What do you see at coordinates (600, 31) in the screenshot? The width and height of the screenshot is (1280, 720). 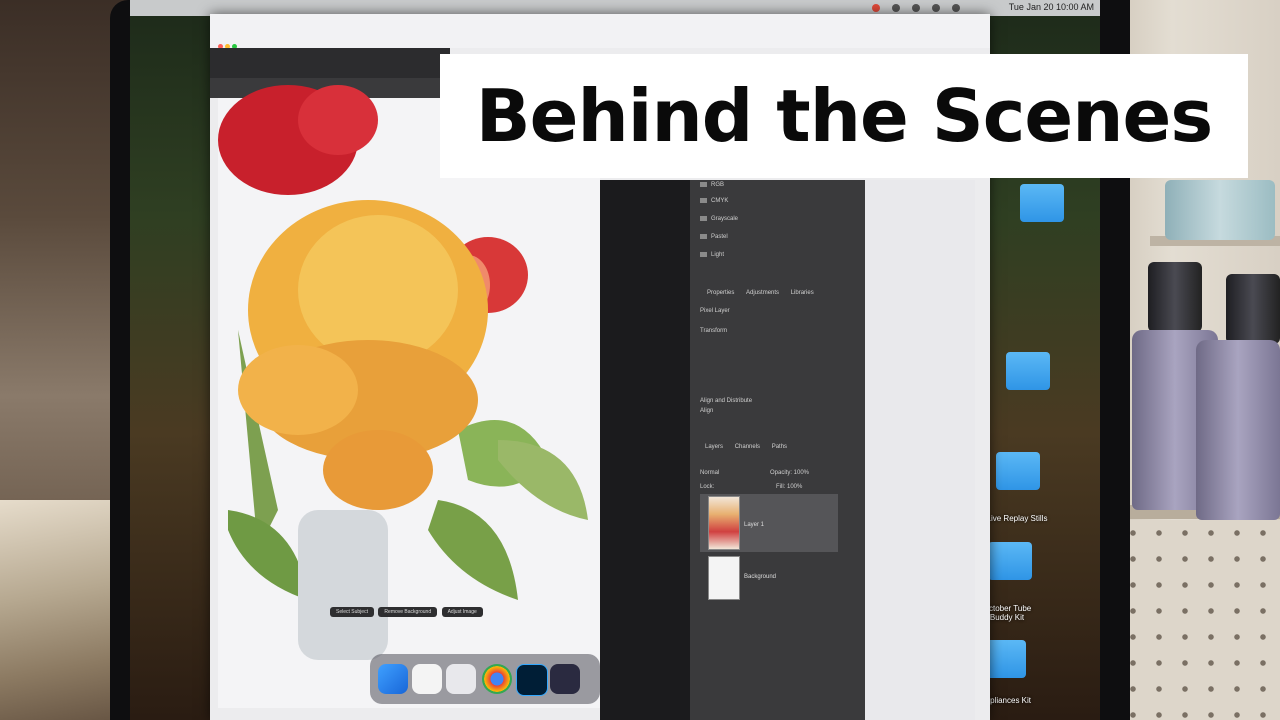 I see `window-titlebar` at bounding box center [600, 31].